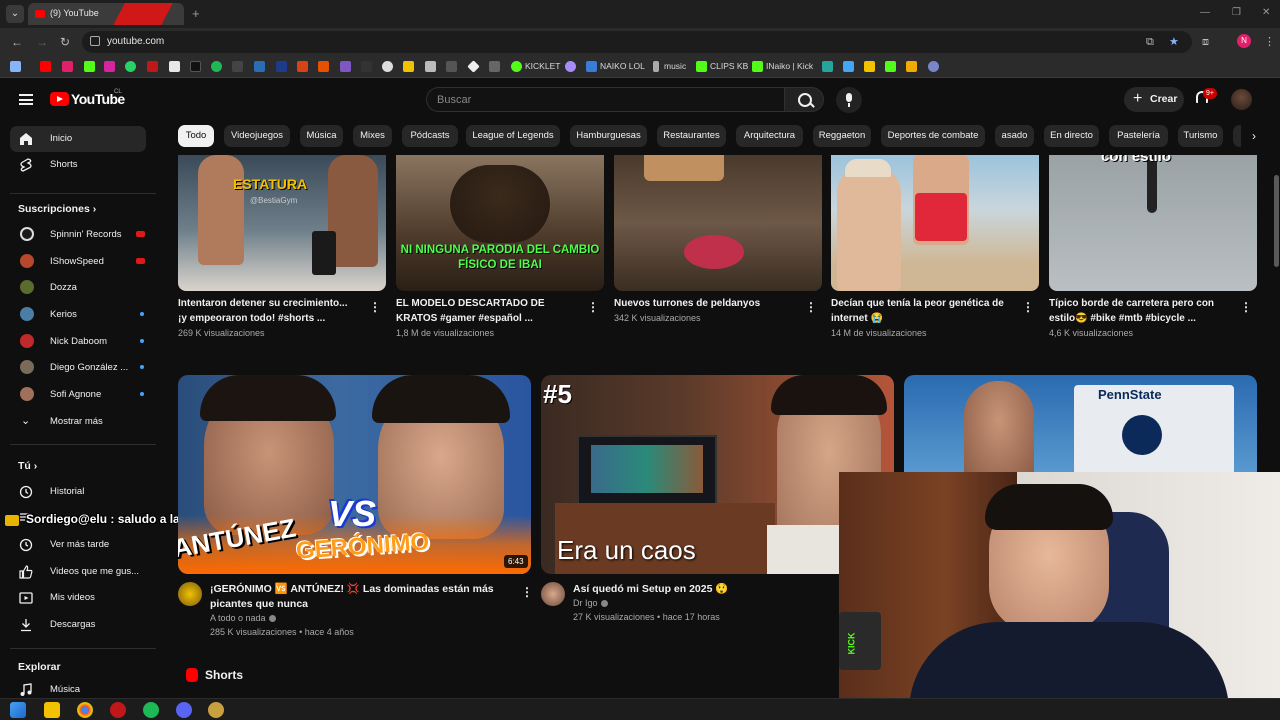 This screenshot has width=1280, height=720. Describe the element at coordinates (78, 625) in the screenshot. I see `sidebar-item-descargas: Descargas` at that location.